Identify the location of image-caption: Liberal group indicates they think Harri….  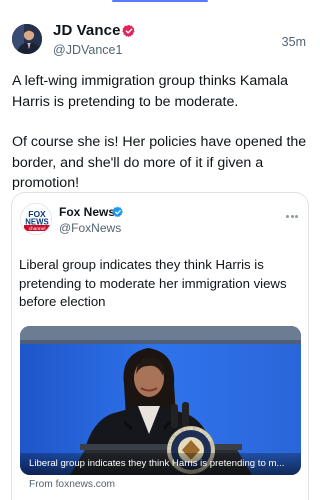
(160, 464).